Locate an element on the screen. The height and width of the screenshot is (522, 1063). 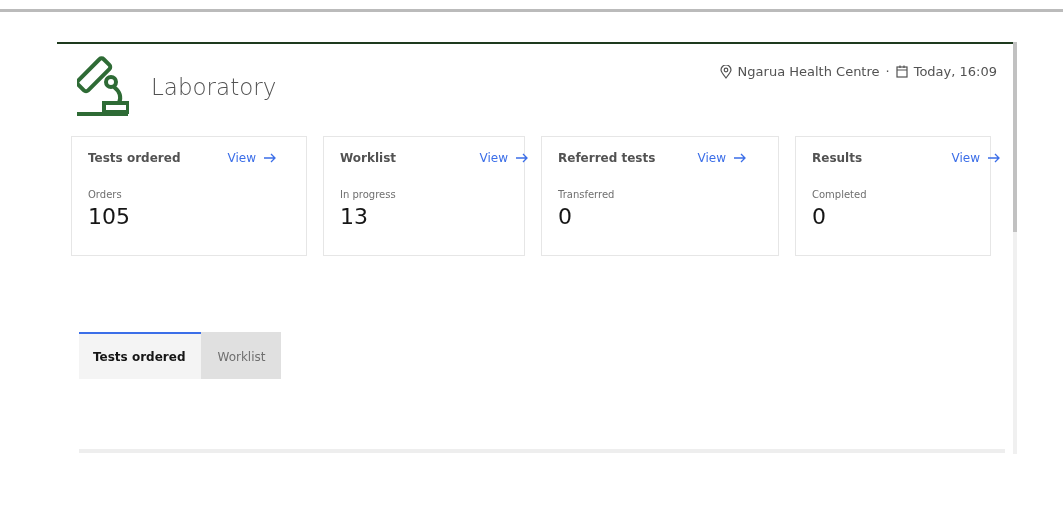
card-label: Completed is located at coordinates (839, 194).